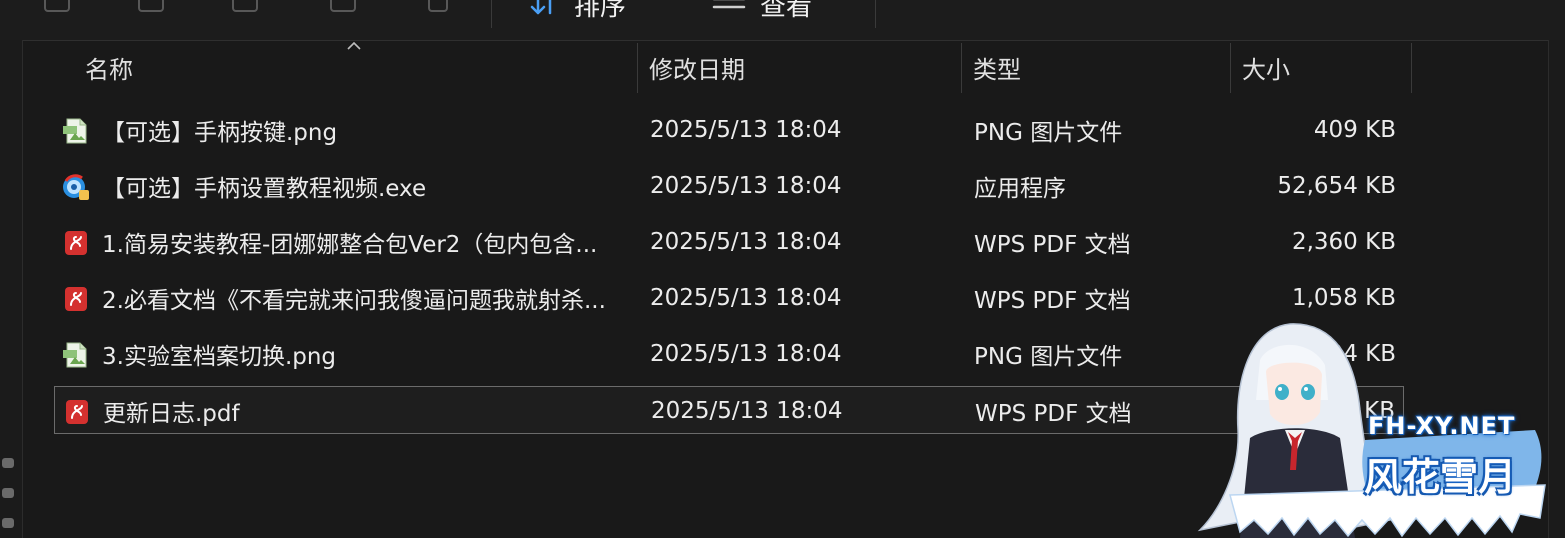  Describe the element at coordinates (1266, 69) in the screenshot. I see `column-header-size-label: 大小` at that location.